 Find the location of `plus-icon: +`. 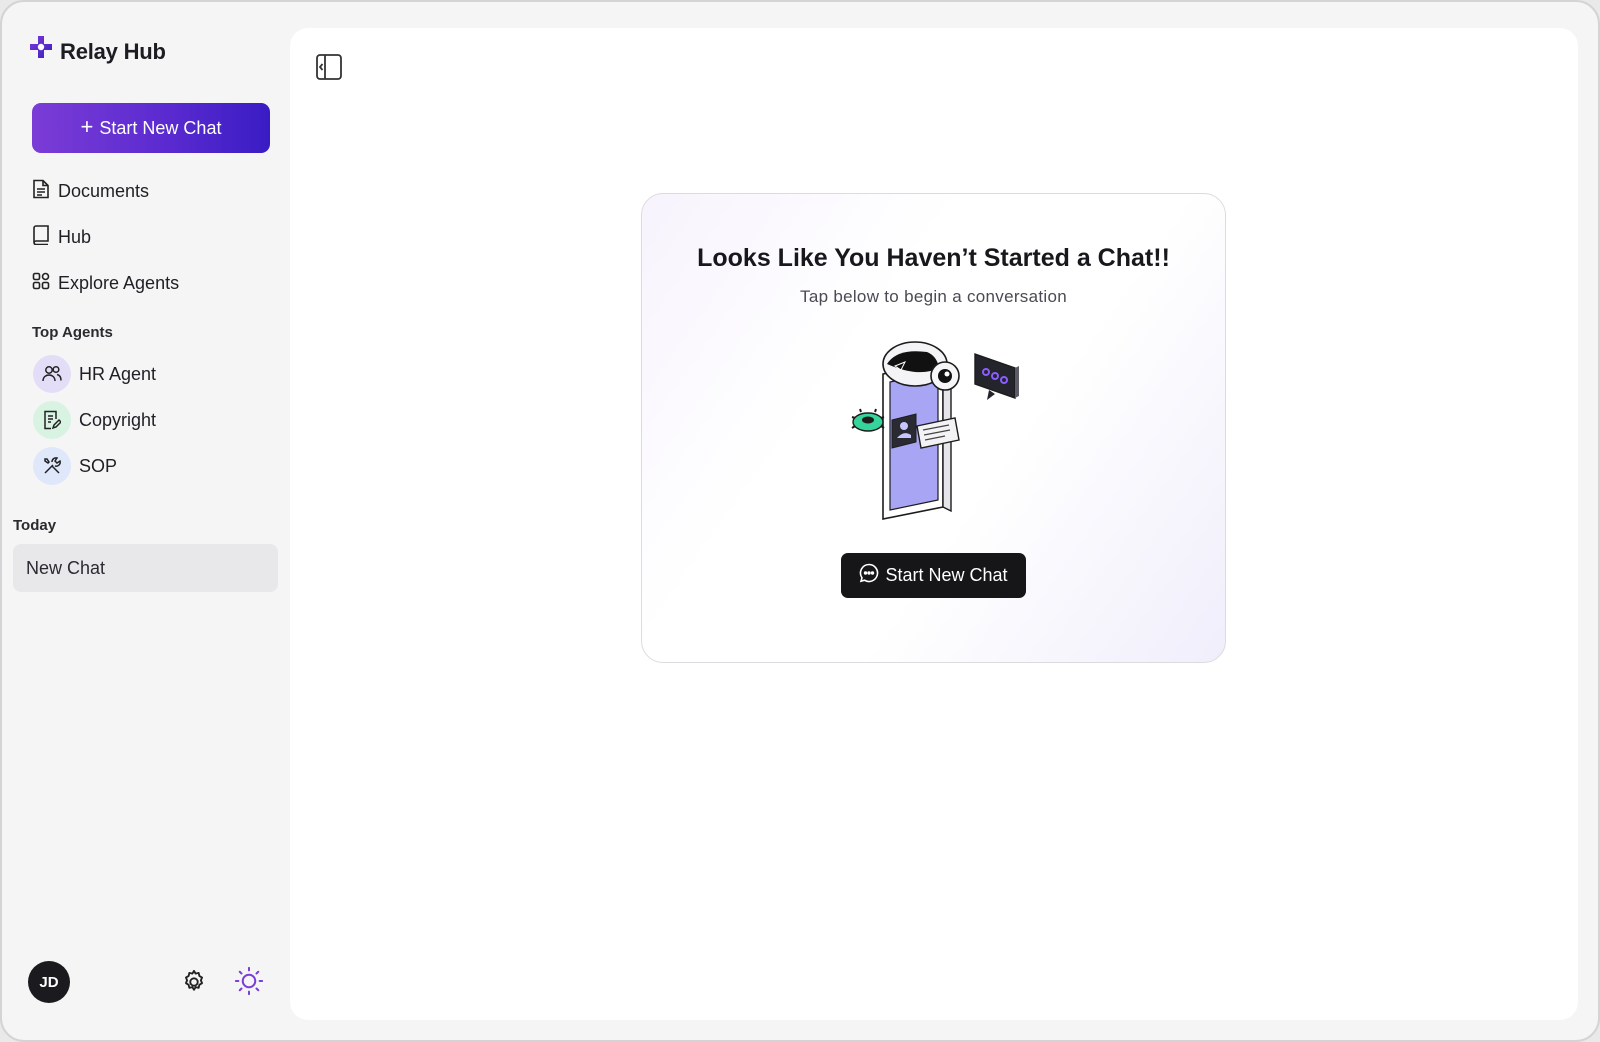

plus-icon: + is located at coordinates (87, 126).